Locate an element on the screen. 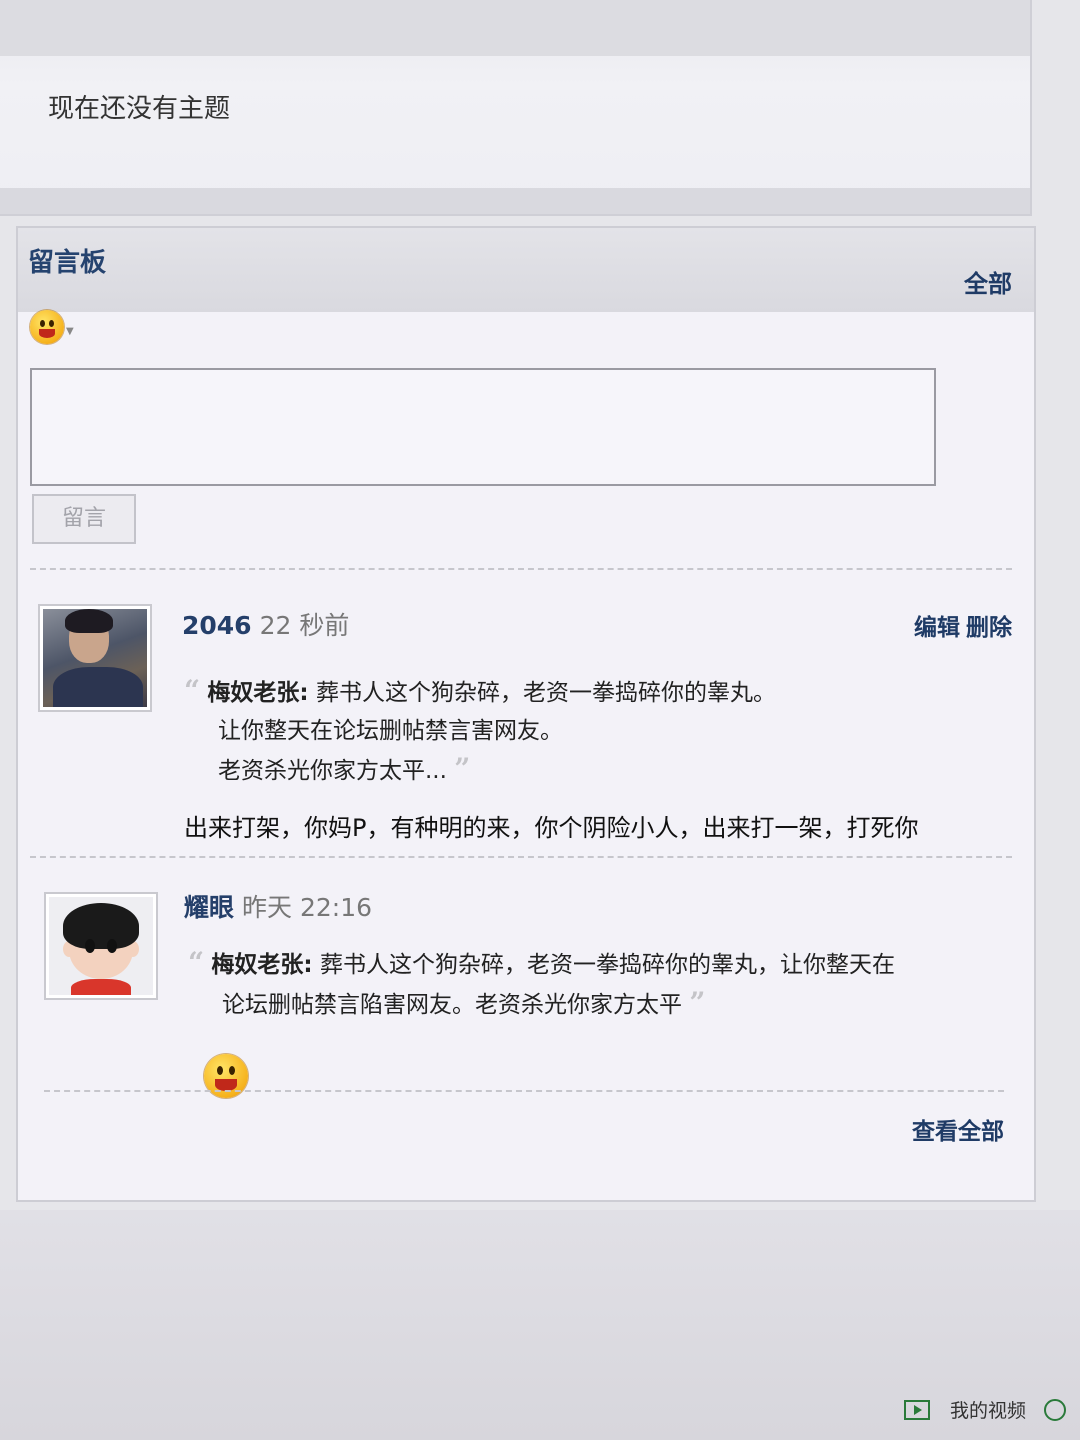  message-header: 耀眼 昨天 22:16 is located at coordinates (278, 906).